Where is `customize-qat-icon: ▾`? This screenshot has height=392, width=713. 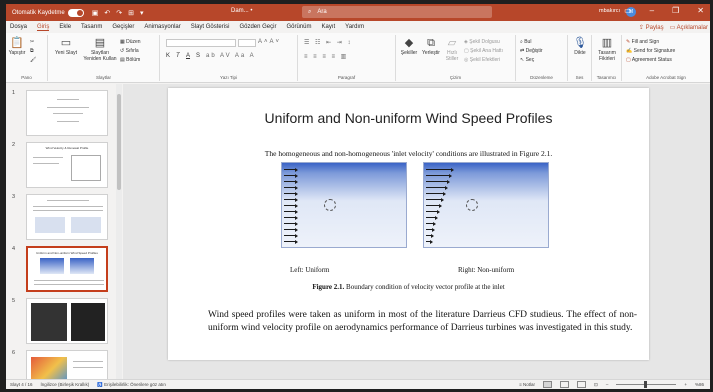 customize-qat-icon: ▾ is located at coordinates (142, 13).